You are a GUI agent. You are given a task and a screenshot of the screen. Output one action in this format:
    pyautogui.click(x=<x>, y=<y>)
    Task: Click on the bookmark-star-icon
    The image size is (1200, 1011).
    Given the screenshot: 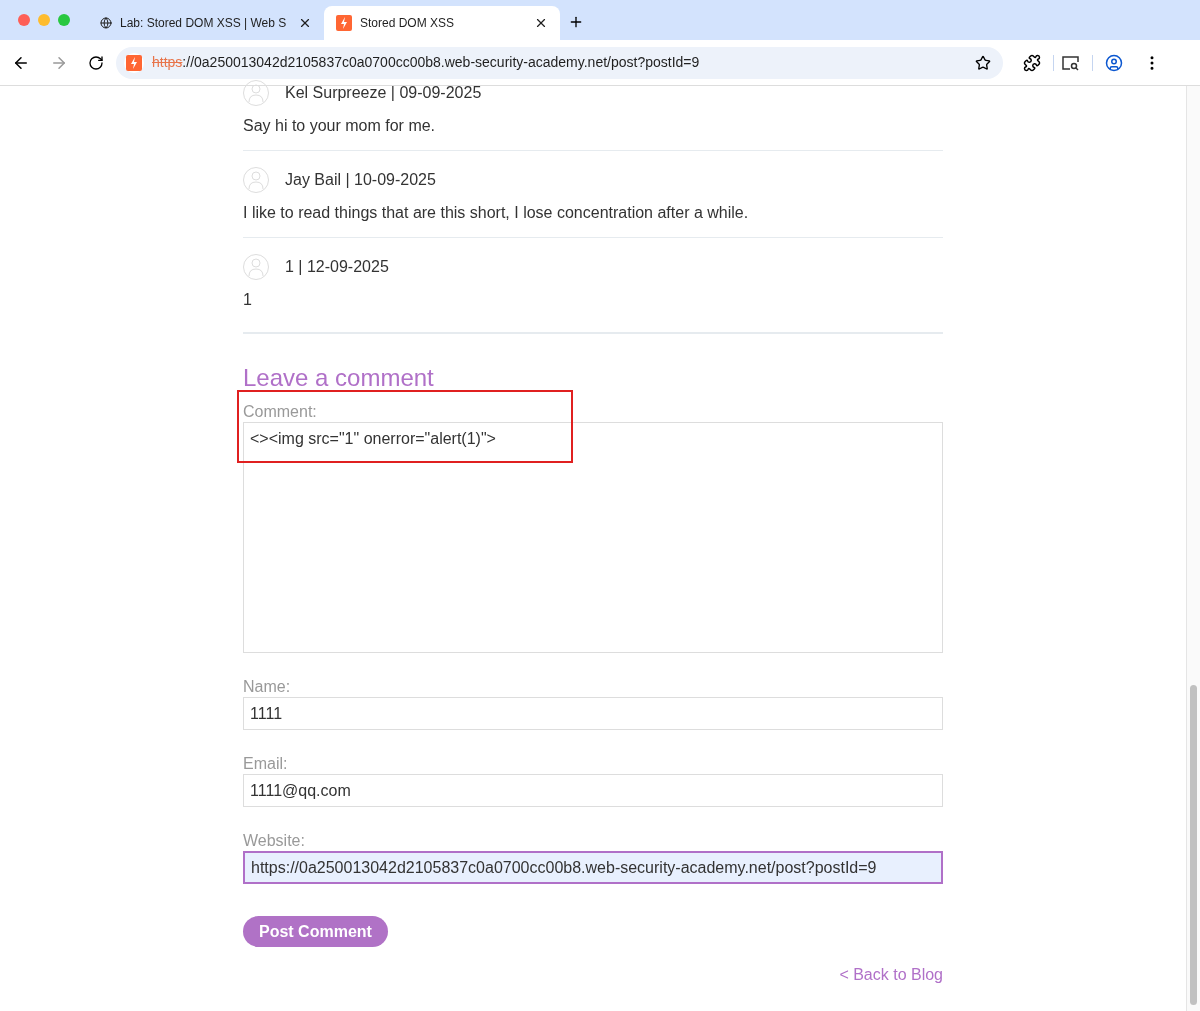 What is the action you would take?
    pyautogui.click(x=983, y=62)
    